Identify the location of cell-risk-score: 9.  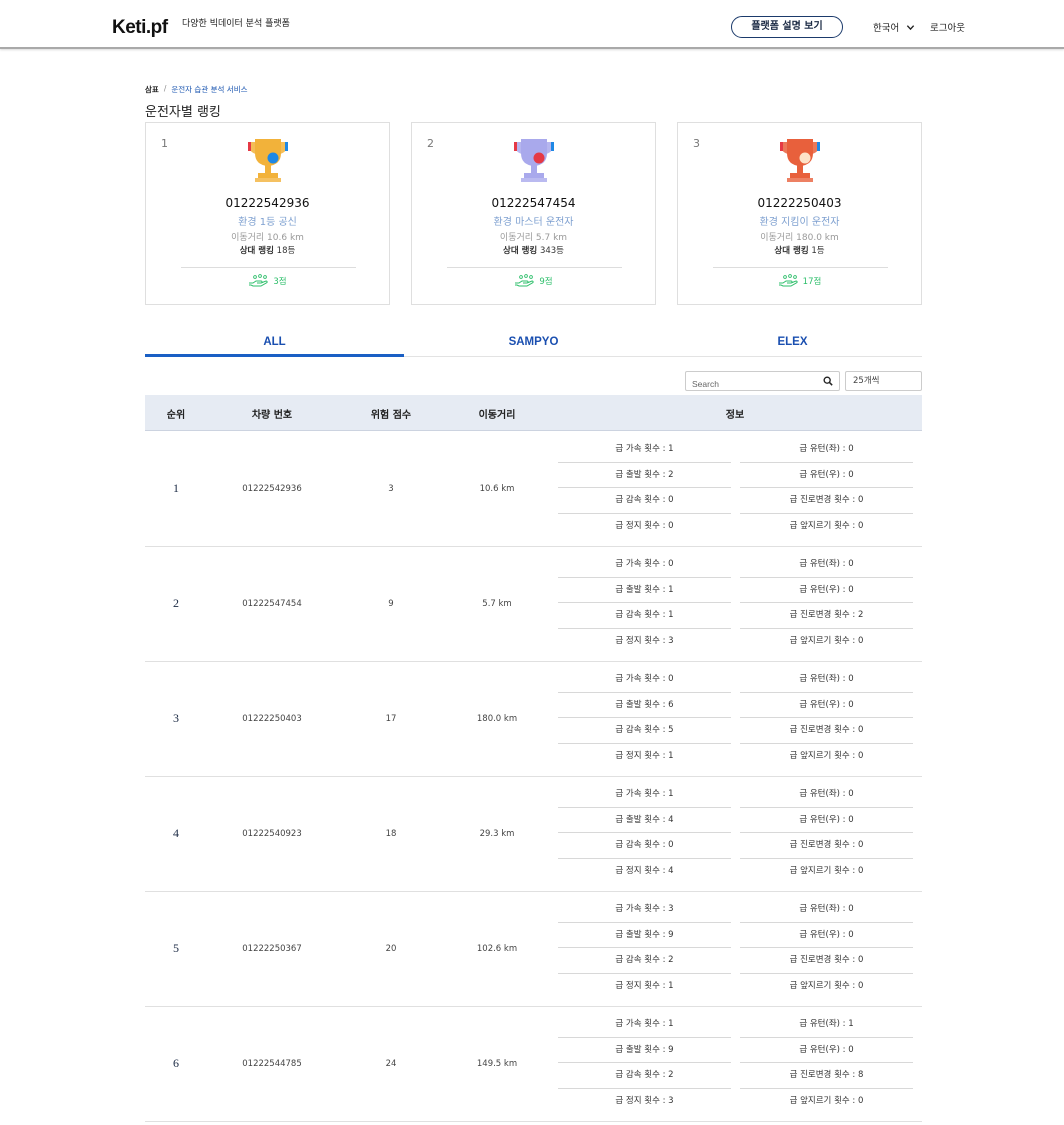
(391, 604).